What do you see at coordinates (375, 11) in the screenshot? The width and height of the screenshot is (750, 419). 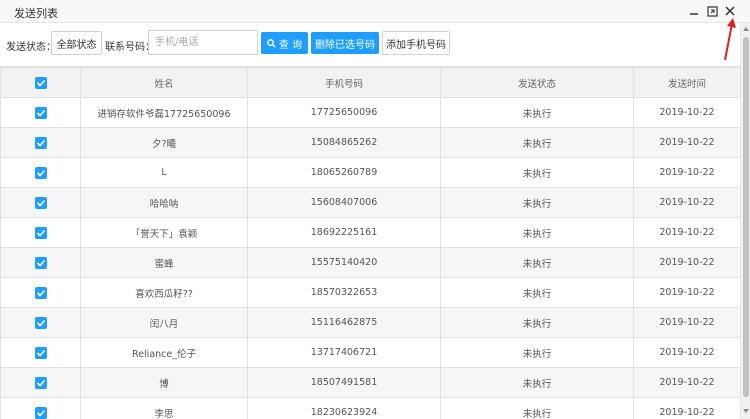 I see `window-titlebar: 发送列表` at bounding box center [375, 11].